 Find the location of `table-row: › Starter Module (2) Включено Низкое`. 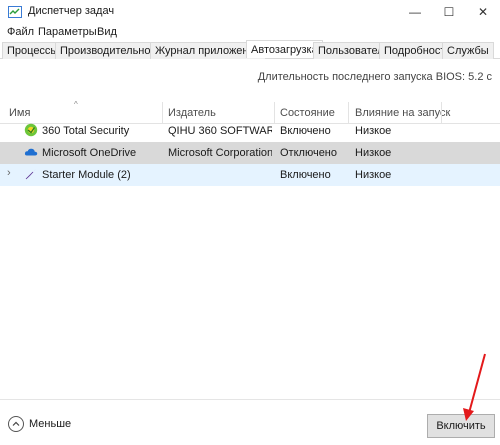

table-row: › Starter Module (2) Включено Низкое is located at coordinates (250, 175).